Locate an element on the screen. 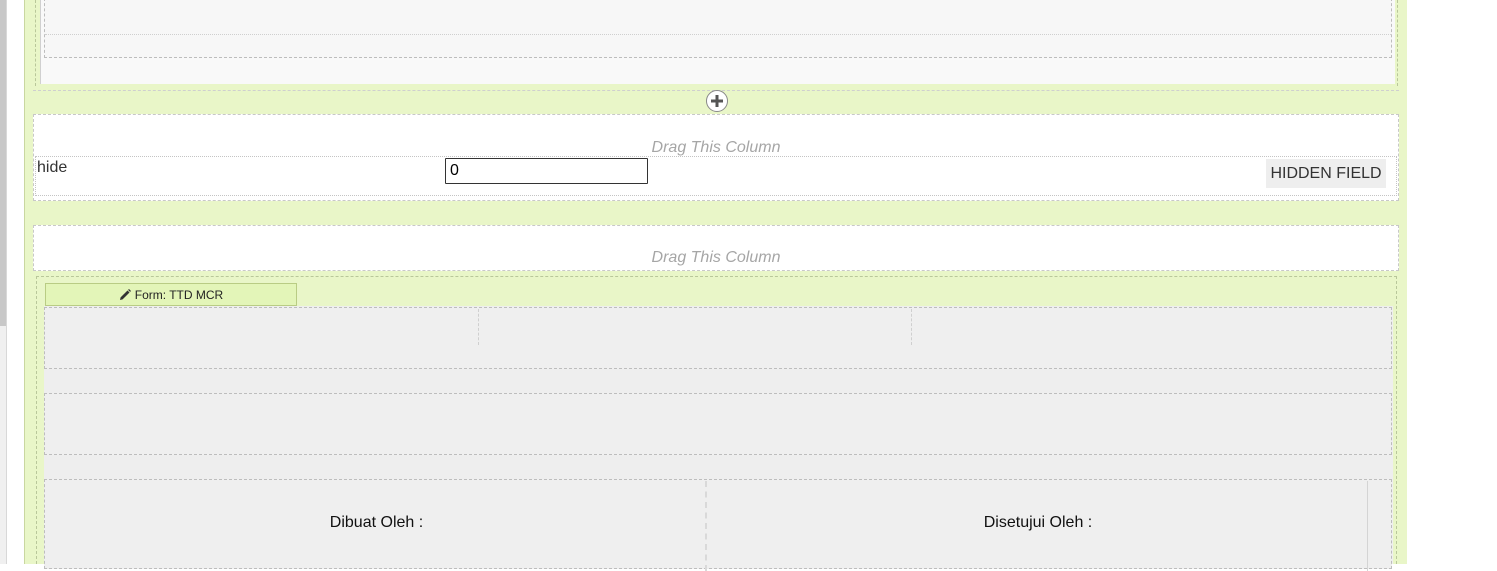 The image size is (1497, 571). plus-circle-icon is located at coordinates (717, 101).